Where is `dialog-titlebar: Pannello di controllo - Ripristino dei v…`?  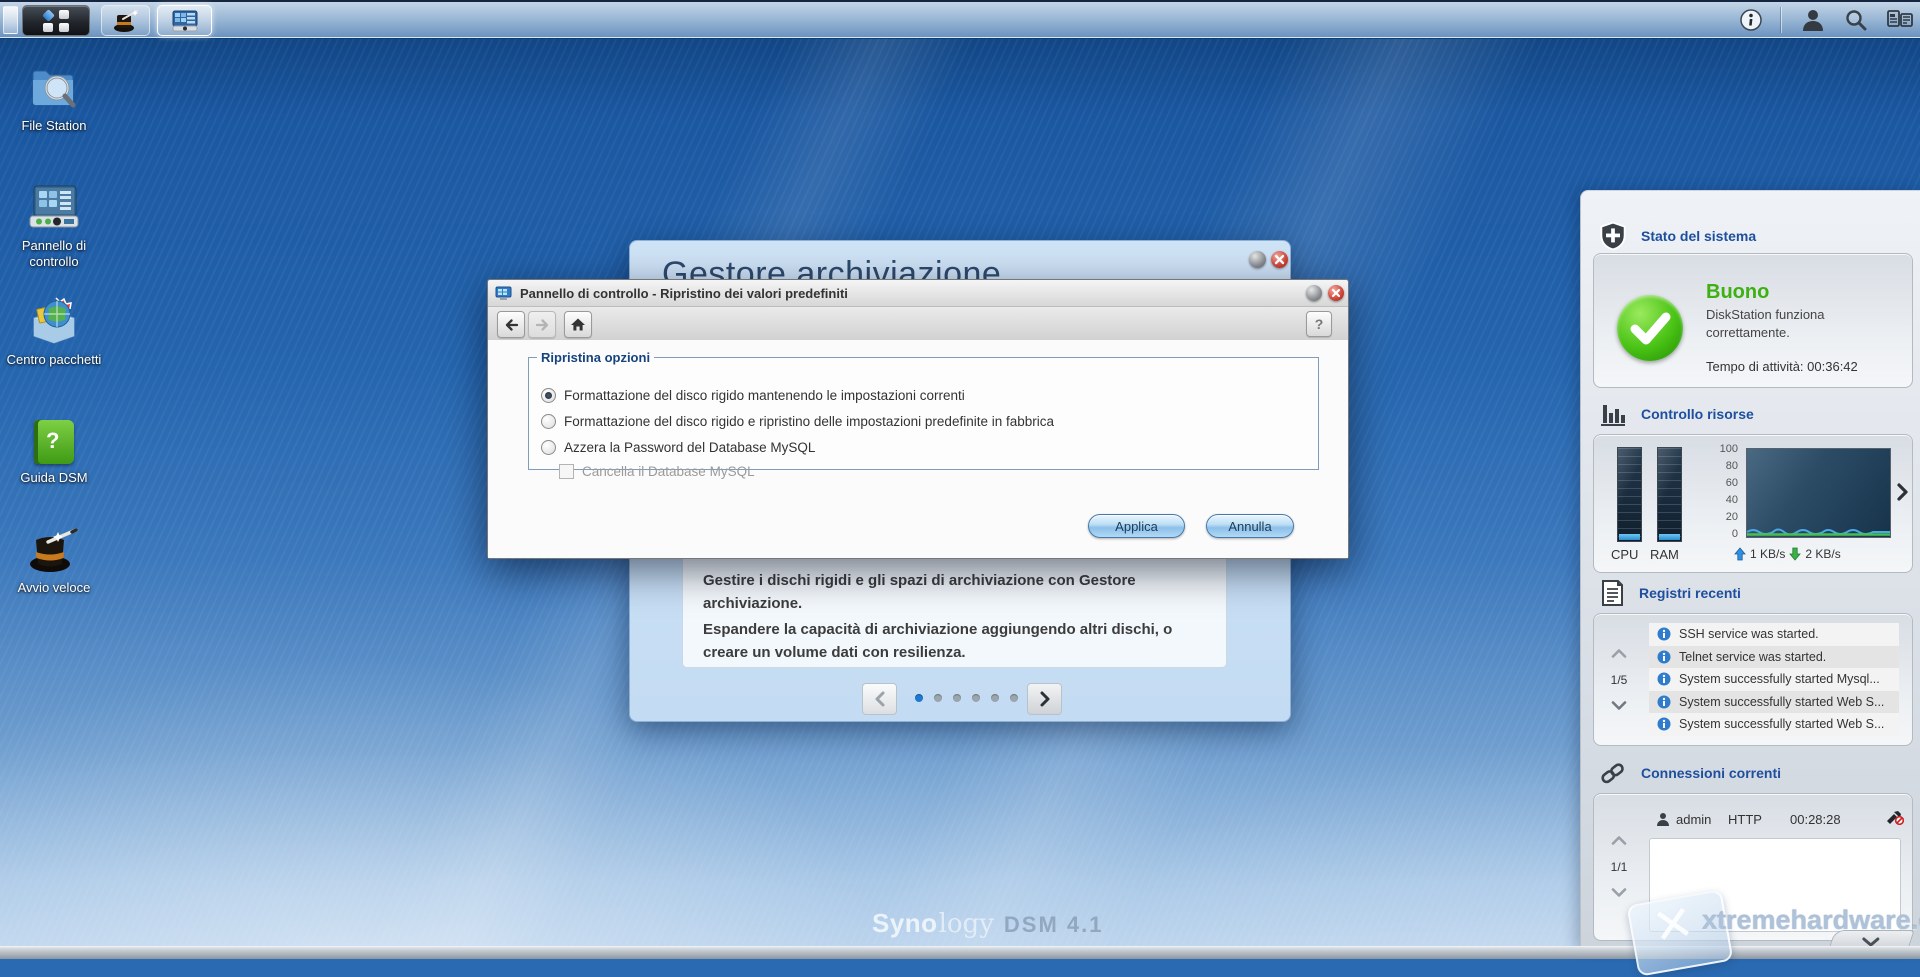 dialog-titlebar: Pannello di controllo - Ripristino dei v… is located at coordinates (918, 293).